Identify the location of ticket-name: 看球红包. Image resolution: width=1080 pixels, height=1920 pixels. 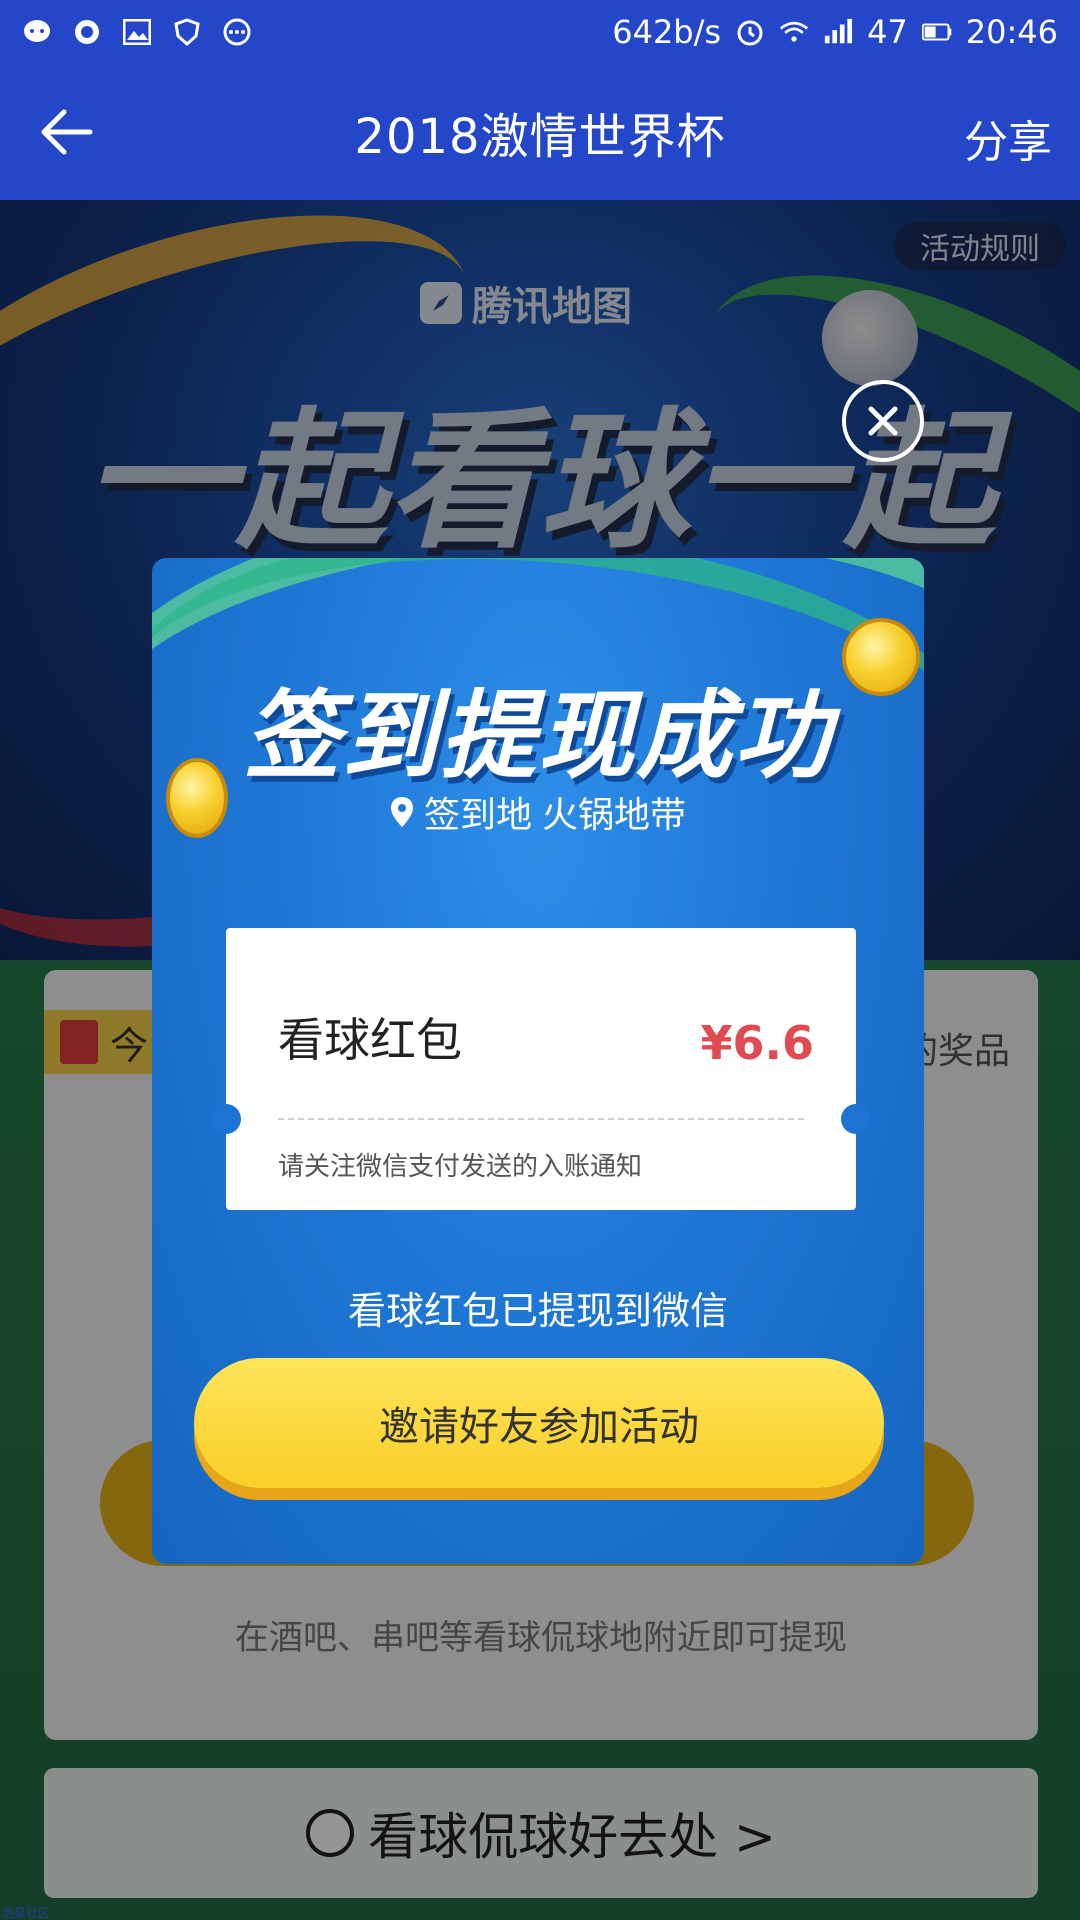
(370, 1040).